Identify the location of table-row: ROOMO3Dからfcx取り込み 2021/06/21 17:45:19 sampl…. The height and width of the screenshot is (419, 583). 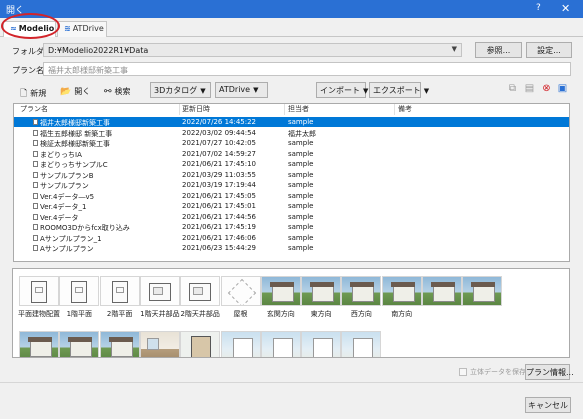
(291, 227).